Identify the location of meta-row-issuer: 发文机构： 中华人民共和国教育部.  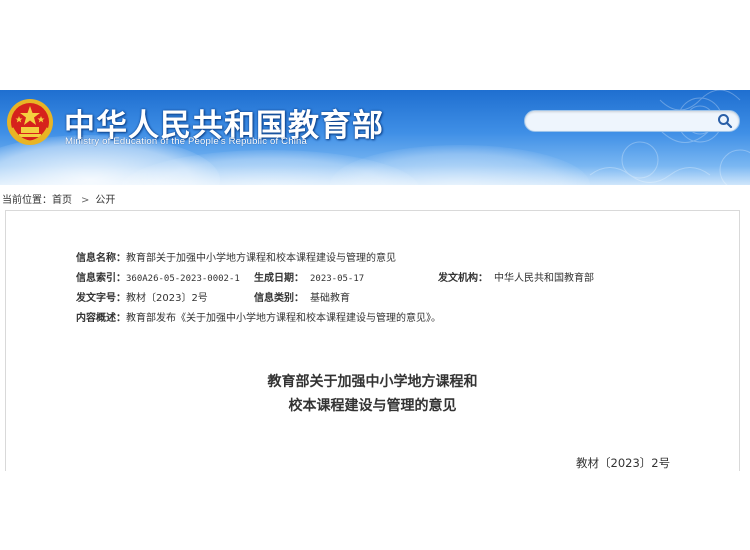
(516, 276).